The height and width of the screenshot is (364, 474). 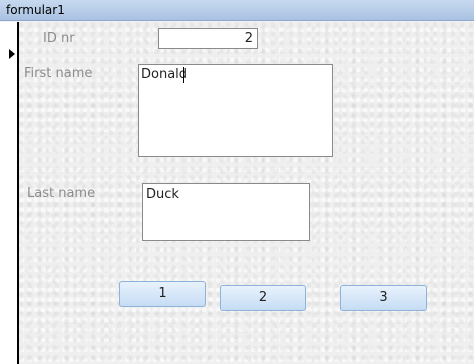 I want to click on record-selector, so click(x=9, y=193).